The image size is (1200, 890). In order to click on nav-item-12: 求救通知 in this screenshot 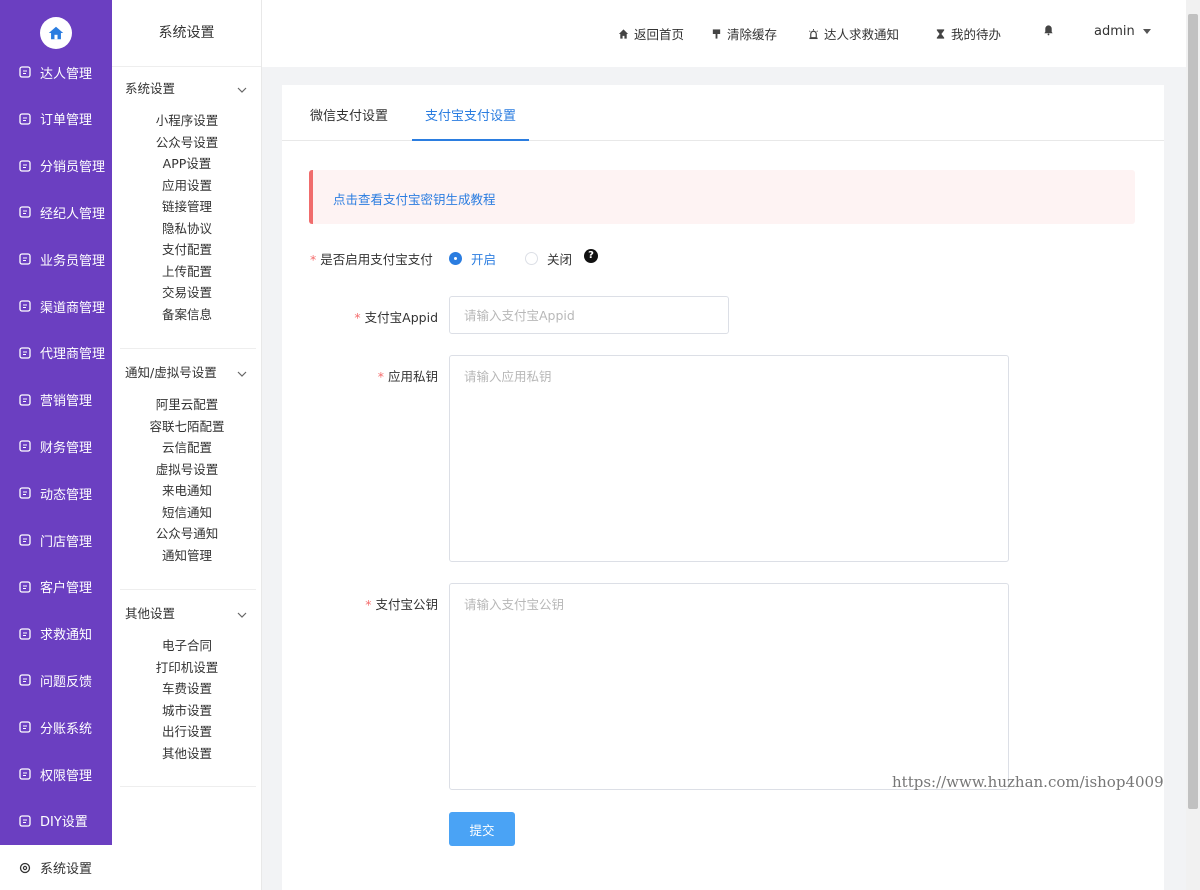, I will do `click(56, 634)`.